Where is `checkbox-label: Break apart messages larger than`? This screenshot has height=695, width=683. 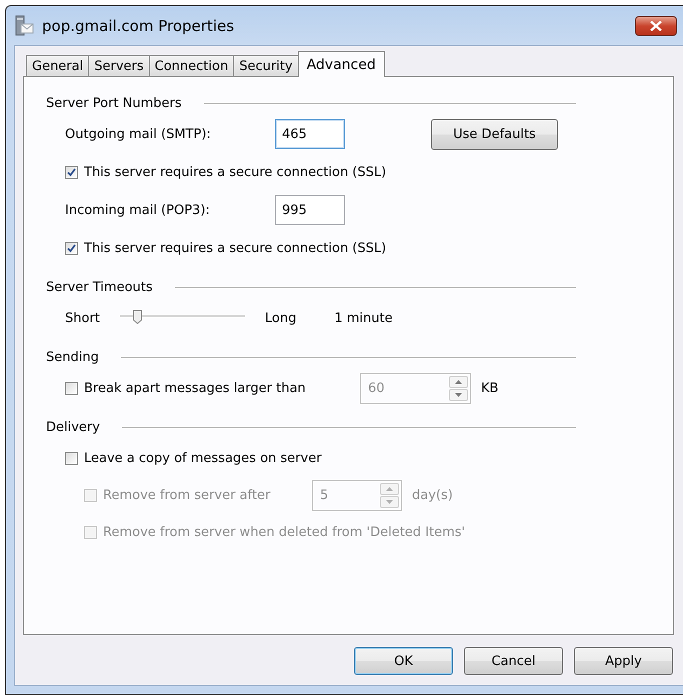 checkbox-label: Break apart messages larger than is located at coordinates (222, 388).